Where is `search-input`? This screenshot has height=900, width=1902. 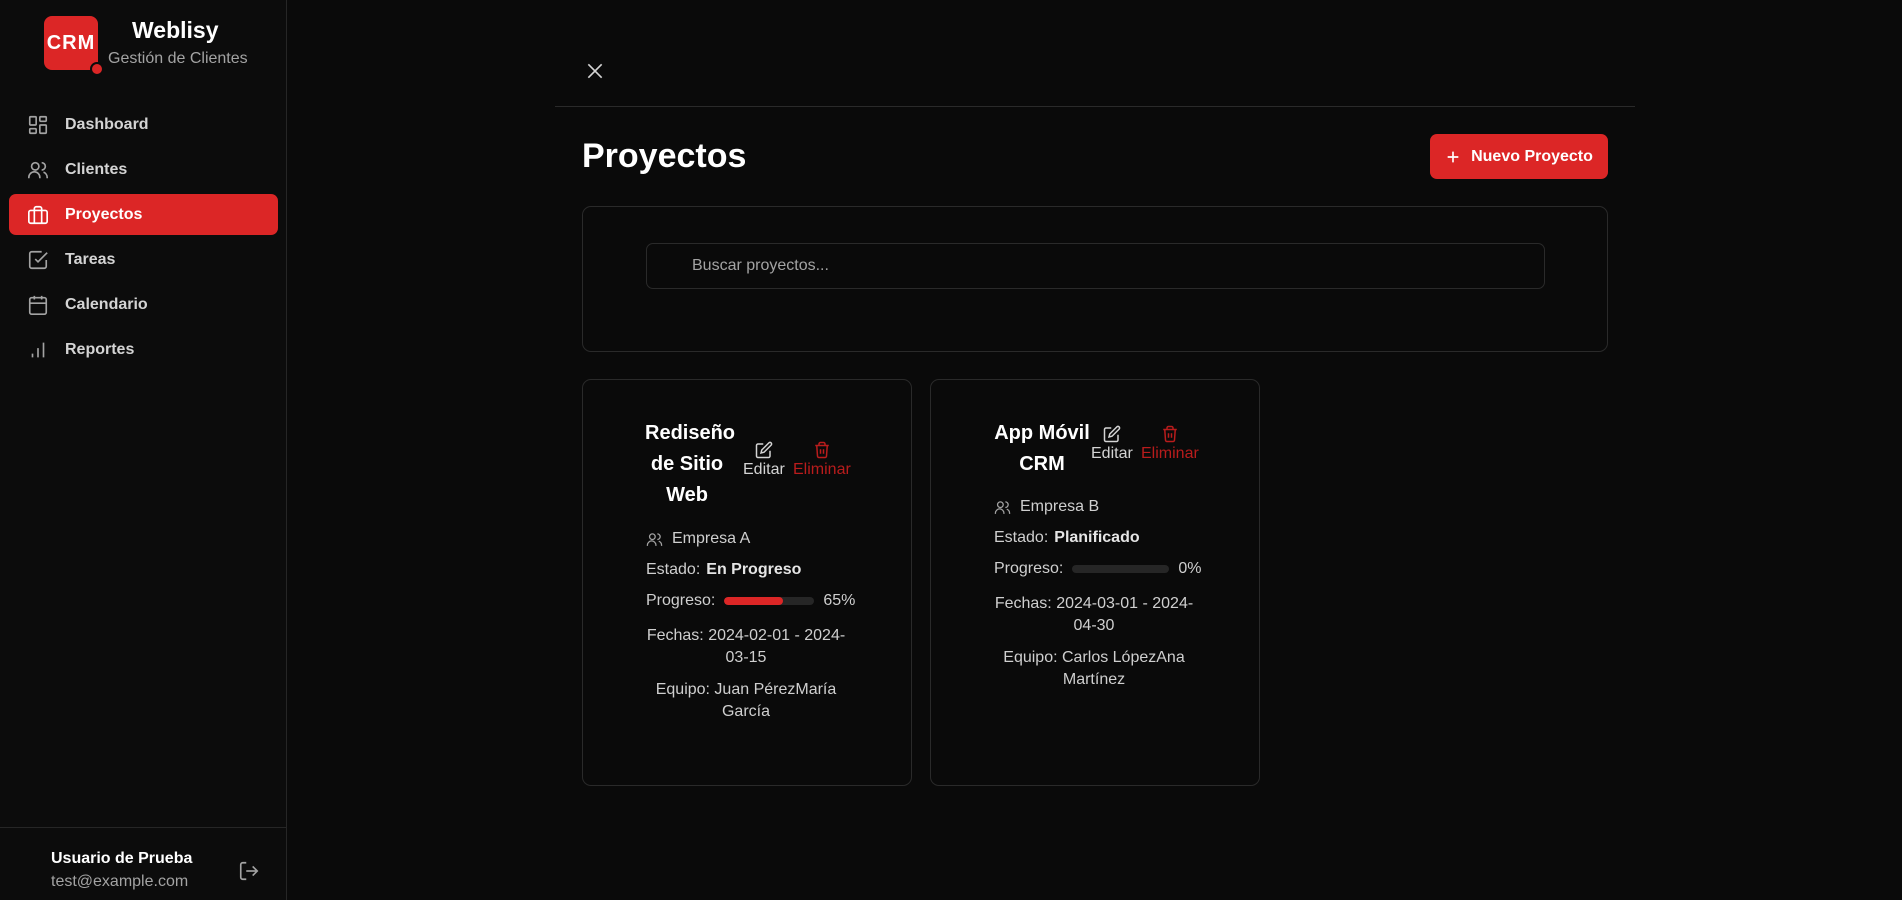
search-input is located at coordinates (1095, 266).